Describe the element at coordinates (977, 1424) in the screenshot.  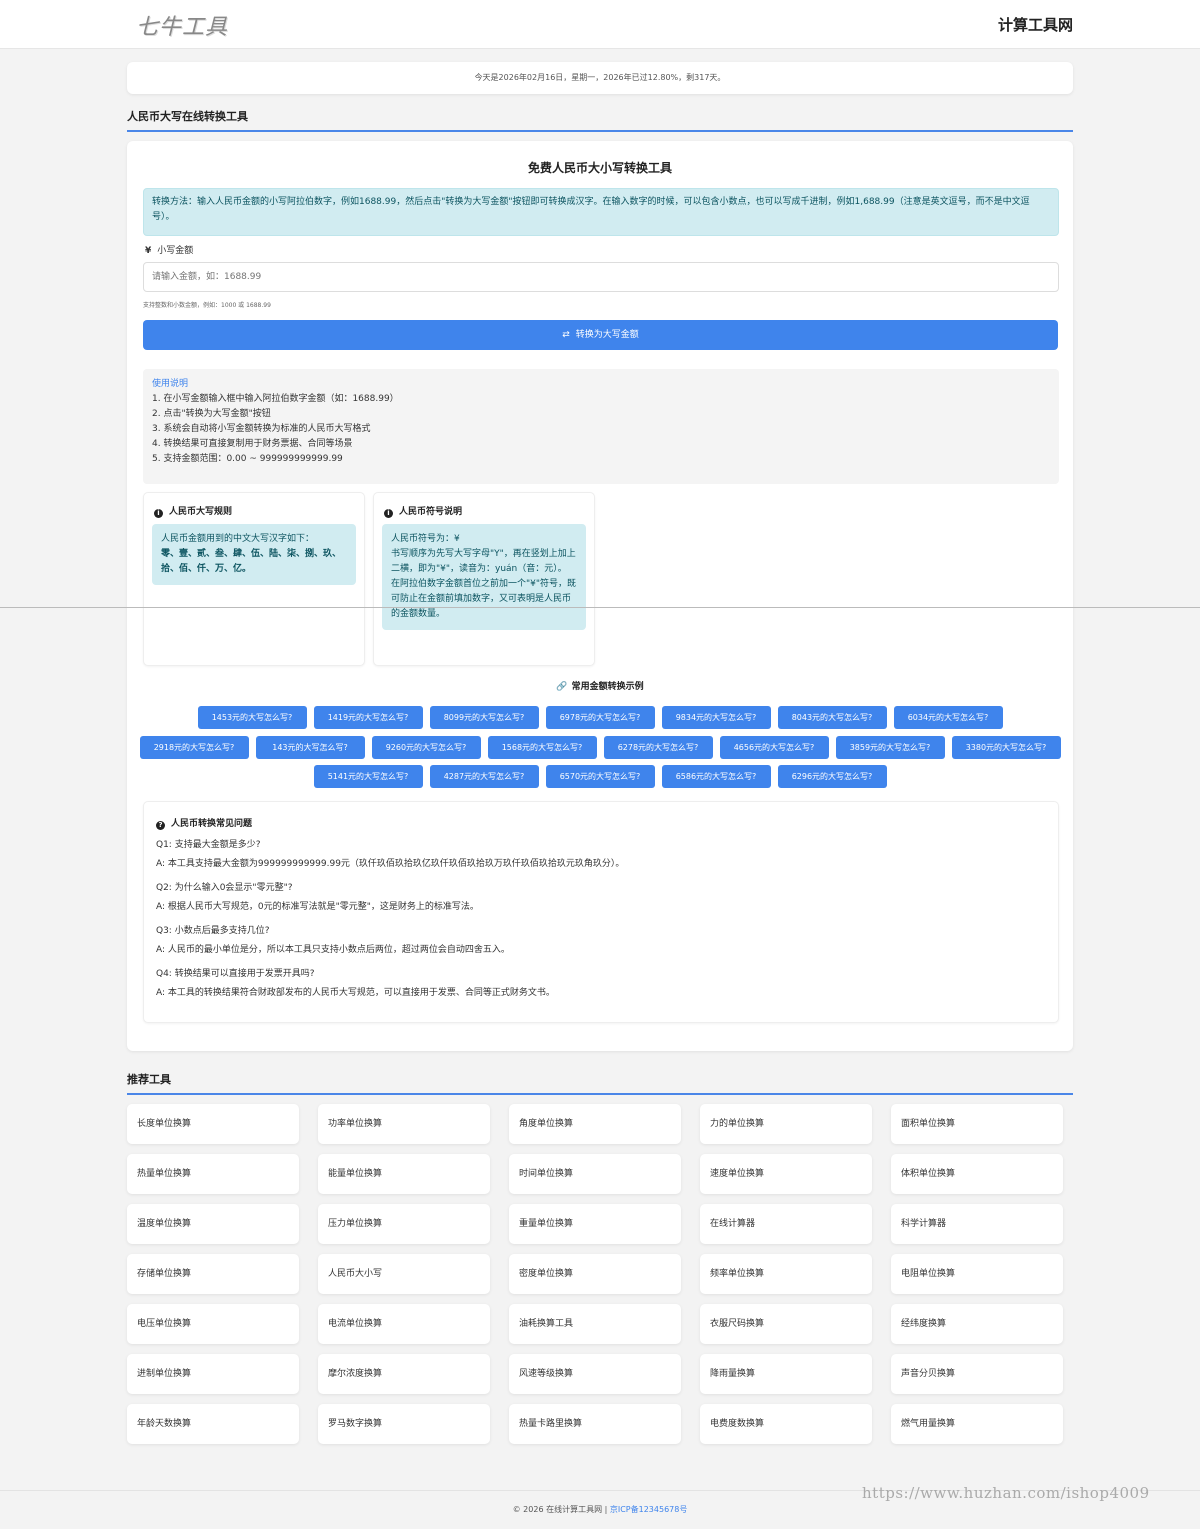
I see `tool-link: 燃气用量换算` at that location.